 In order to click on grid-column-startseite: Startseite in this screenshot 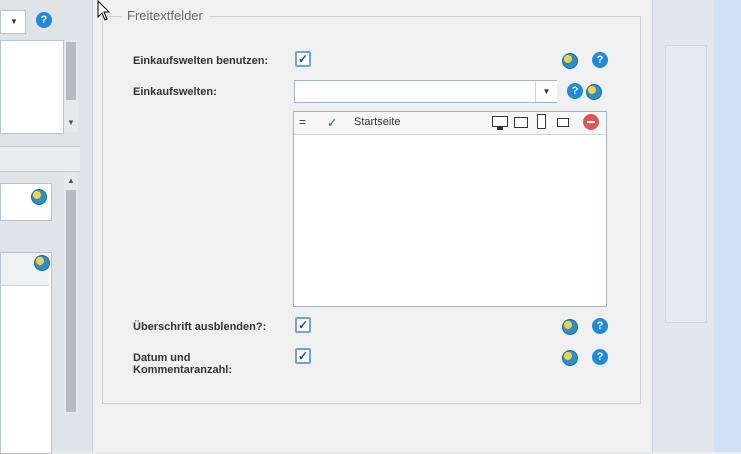, I will do `click(377, 122)`.